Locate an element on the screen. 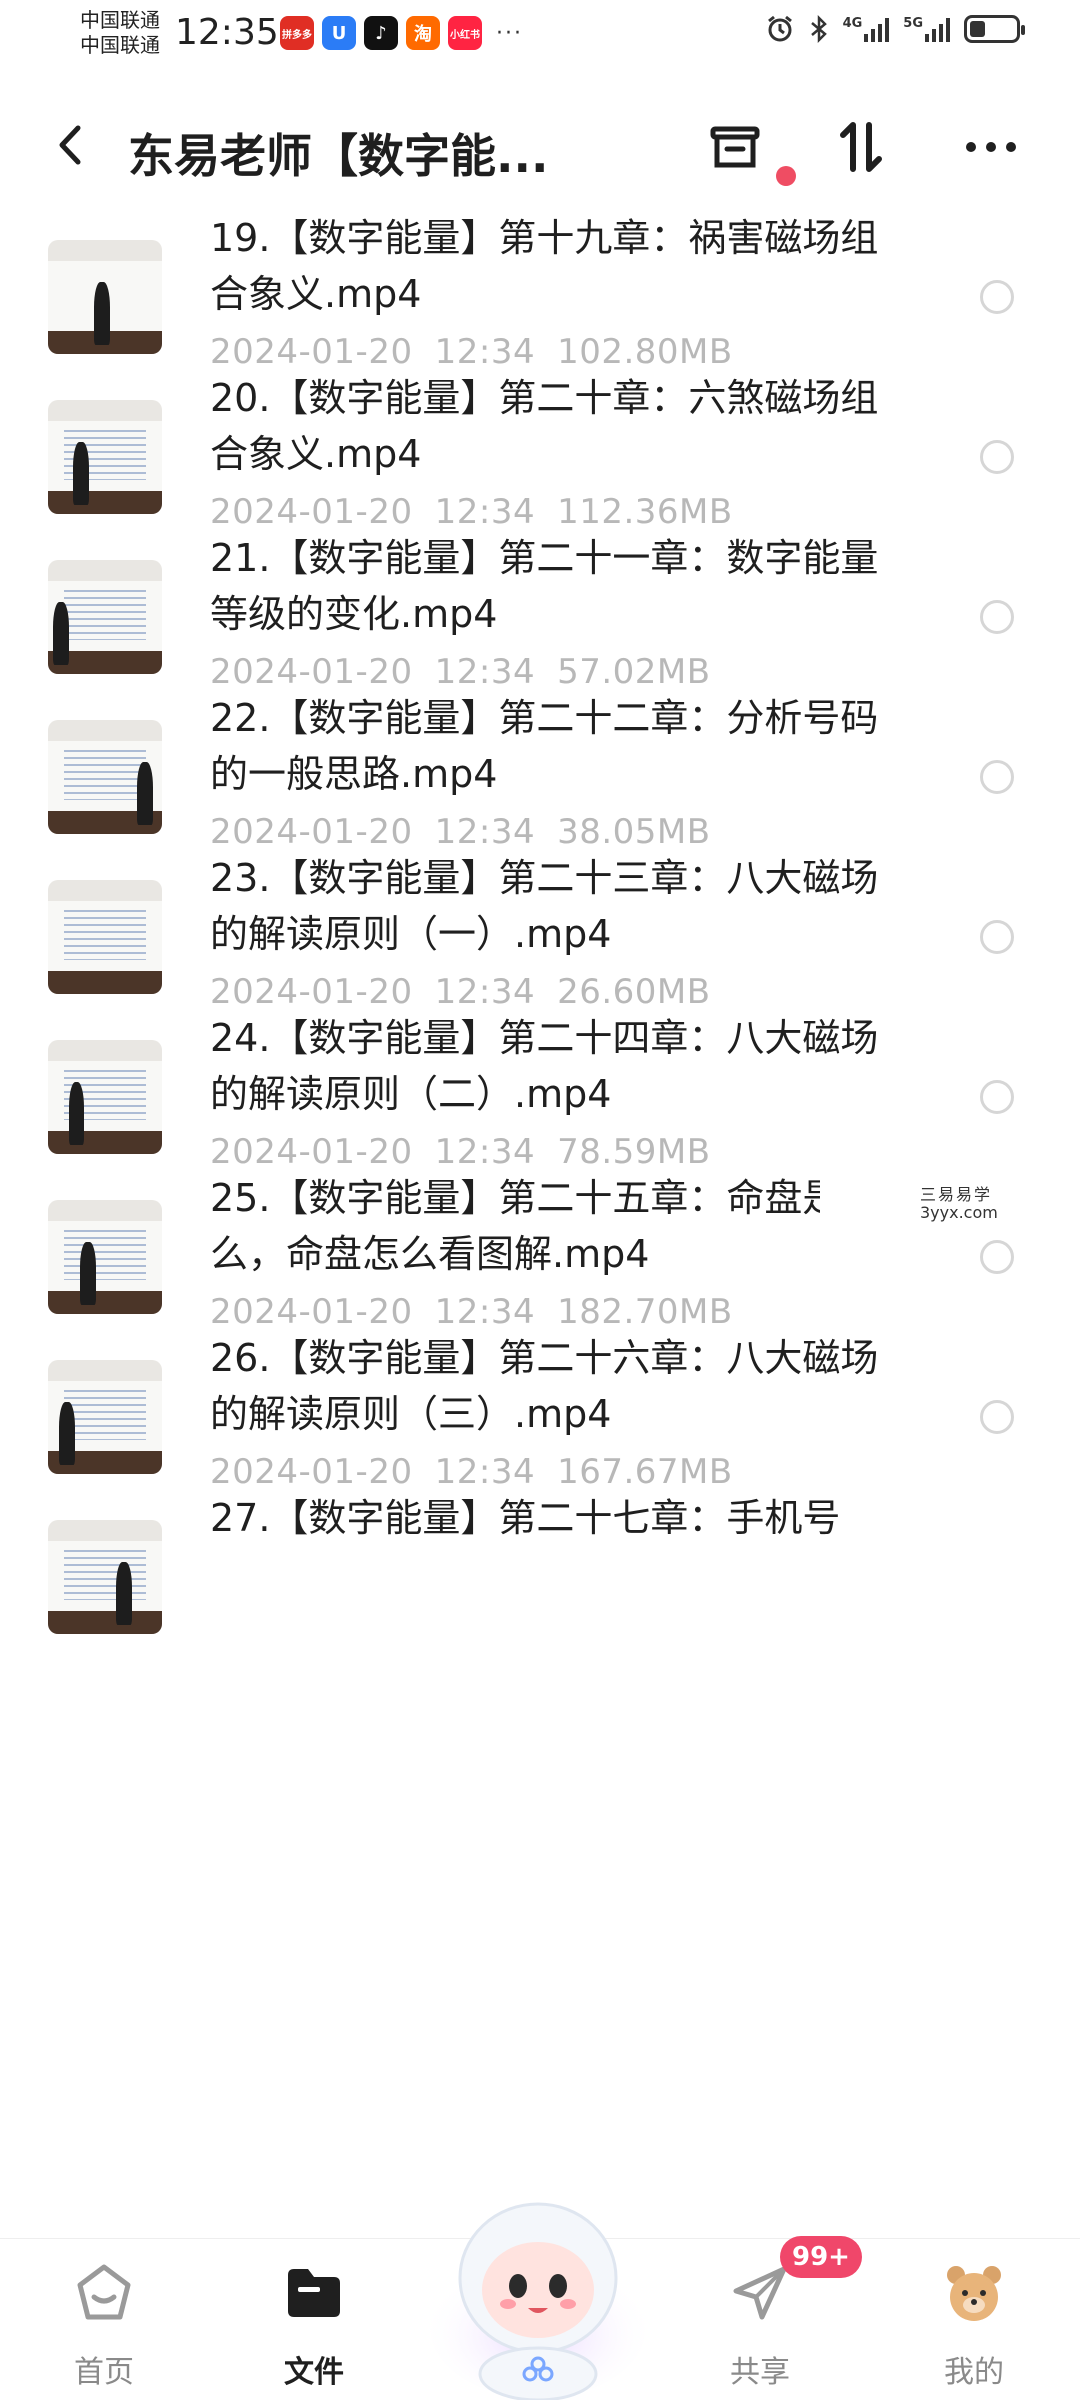 The image size is (1080, 2400). file-meta: 2024-01-20 12:34 102.80MB is located at coordinates (471, 352).